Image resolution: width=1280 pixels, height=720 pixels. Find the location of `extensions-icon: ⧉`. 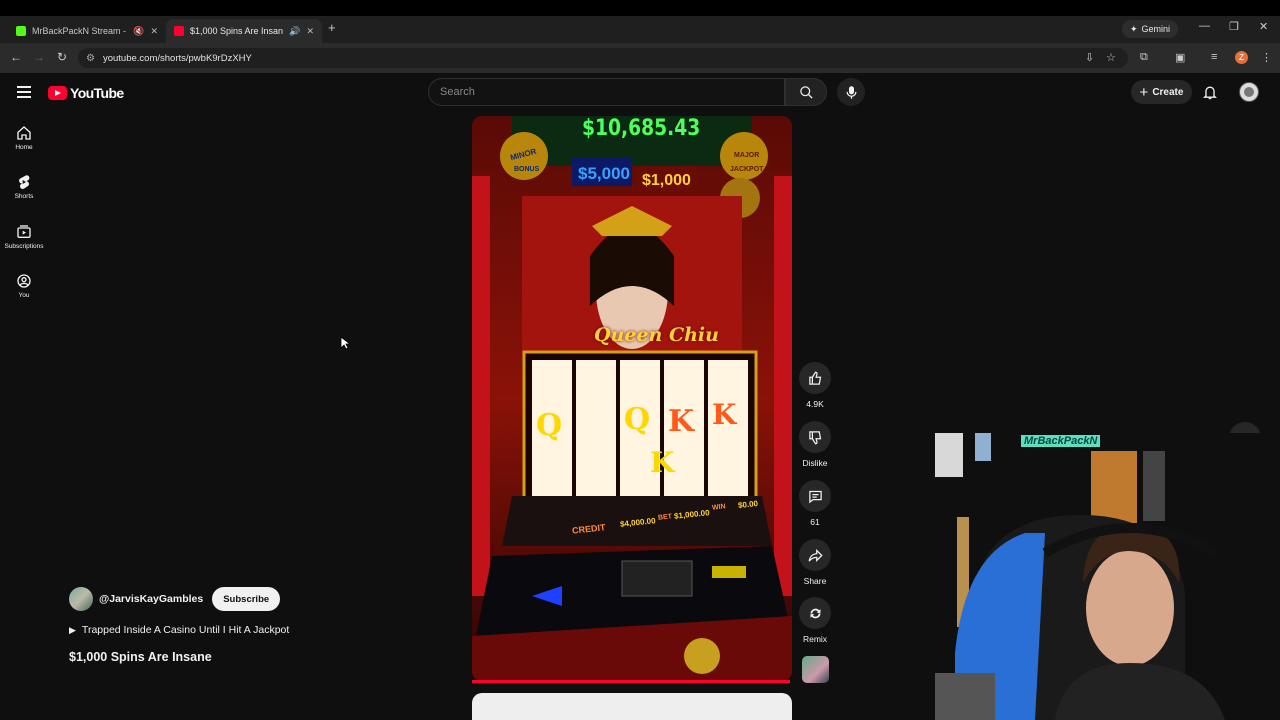

extensions-icon: ⧉ is located at coordinates (1144, 57).